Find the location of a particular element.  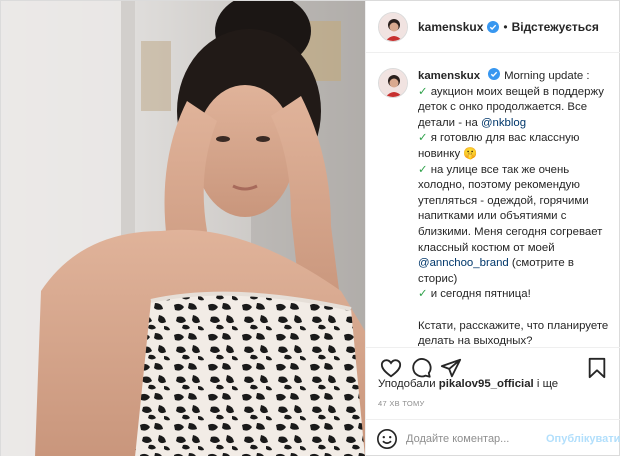

caption-line: детали - на @nkblog is located at coordinates (513, 124).